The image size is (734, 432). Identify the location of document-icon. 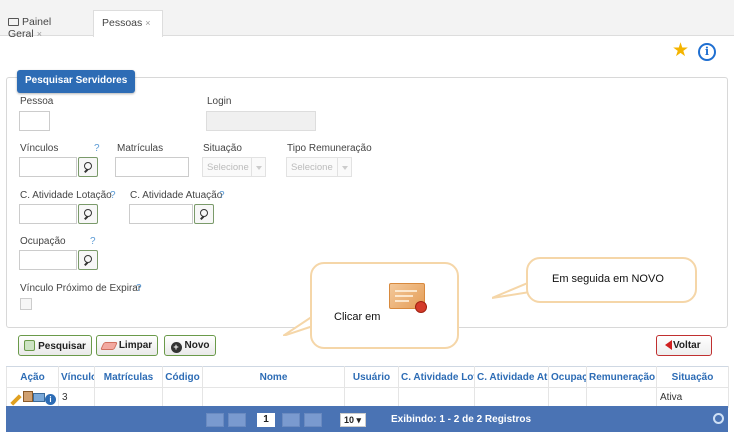
(28, 396).